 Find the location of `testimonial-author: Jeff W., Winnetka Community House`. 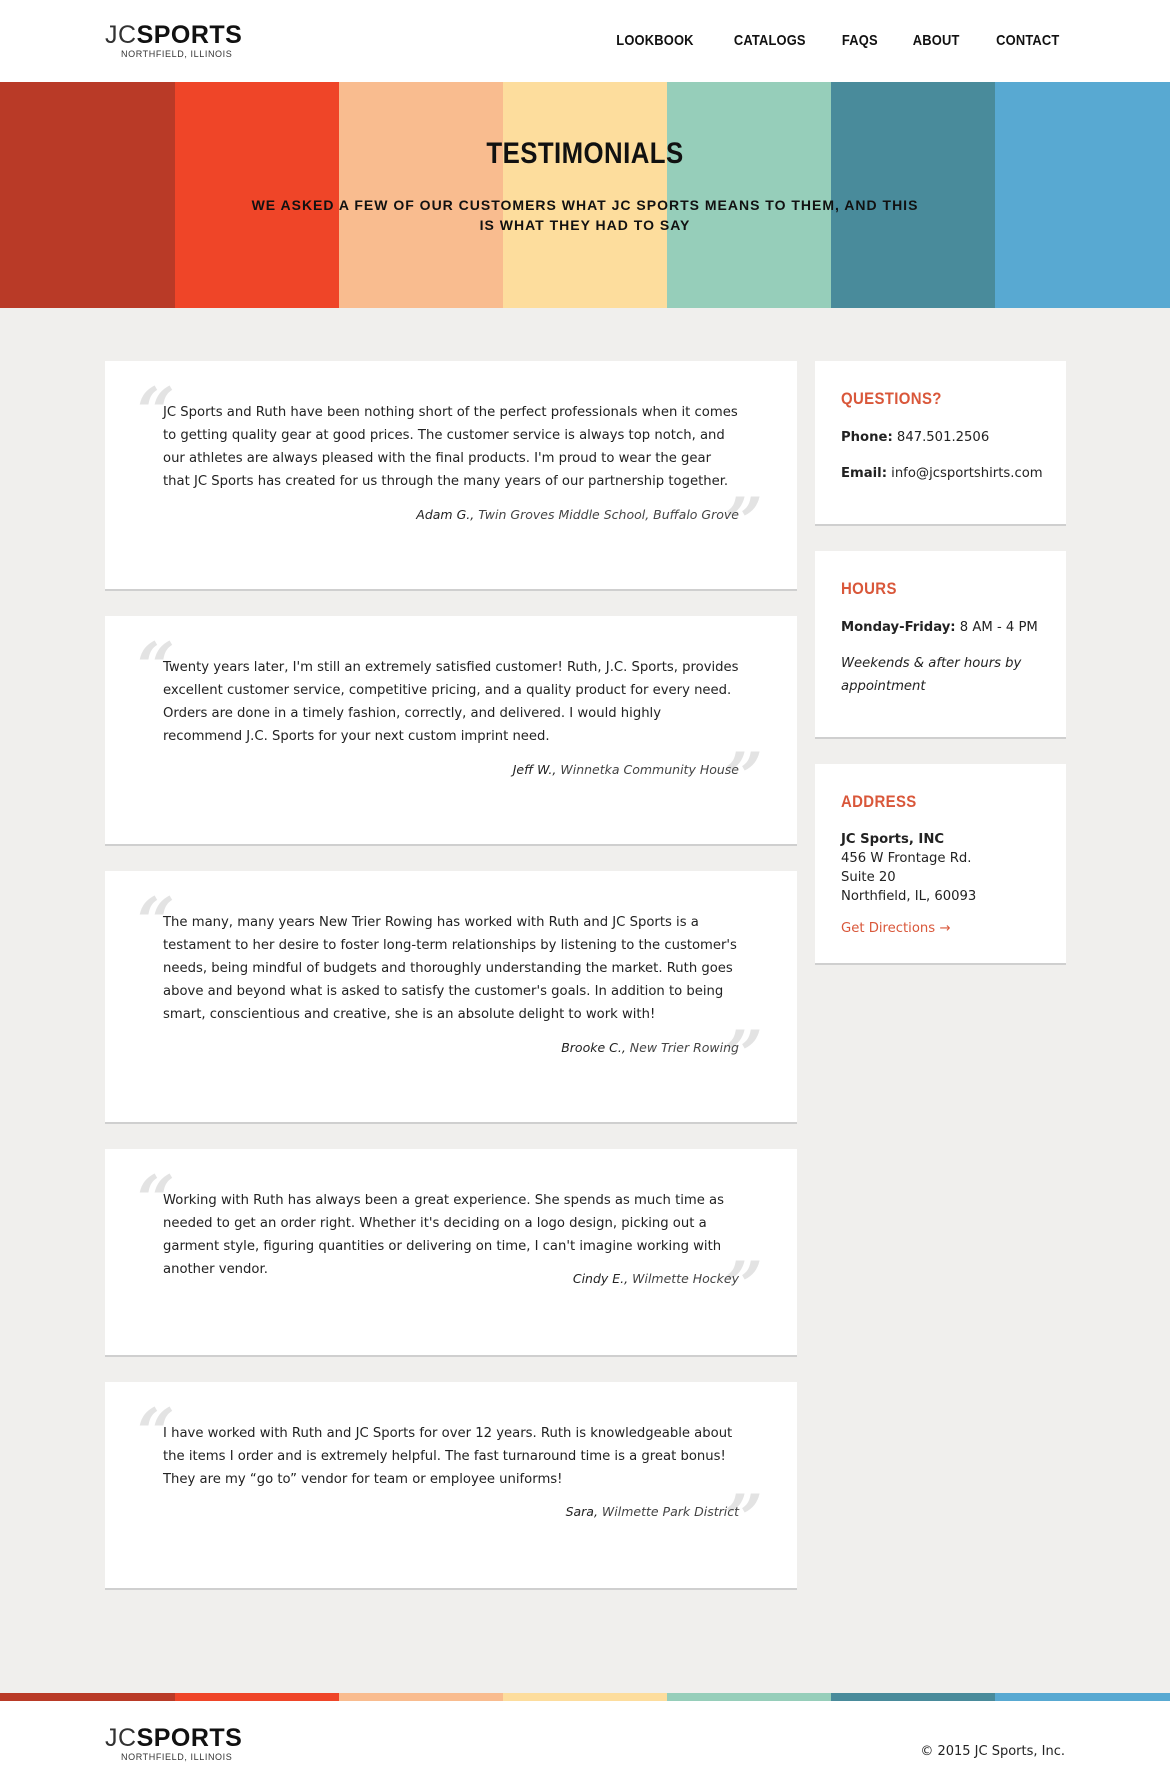

testimonial-author: Jeff W., Winnetka Community House is located at coordinates (626, 769).